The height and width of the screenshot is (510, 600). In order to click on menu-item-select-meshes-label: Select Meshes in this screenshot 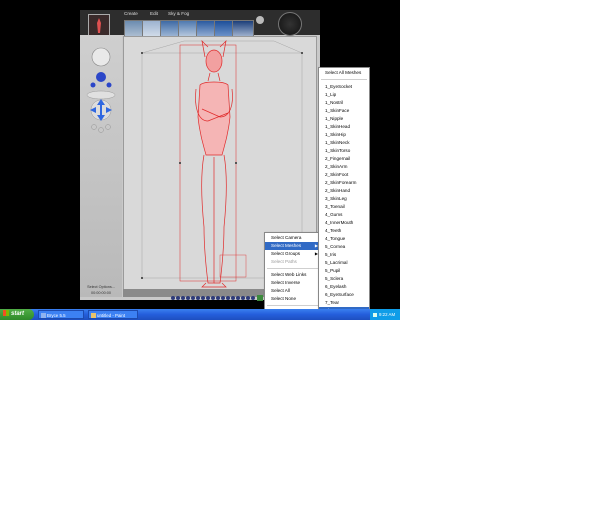, I will do `click(286, 245)`.